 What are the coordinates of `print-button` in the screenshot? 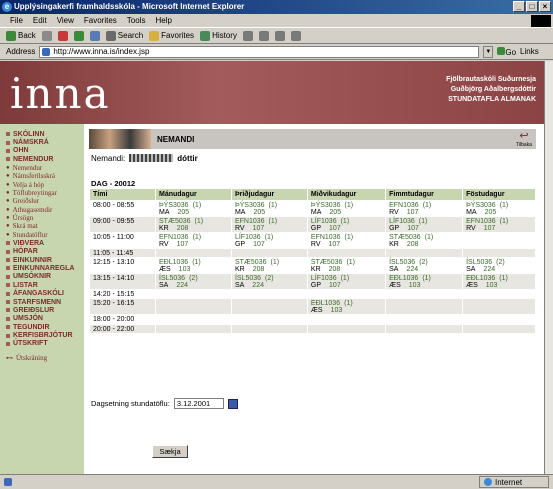 It's located at (263, 35).